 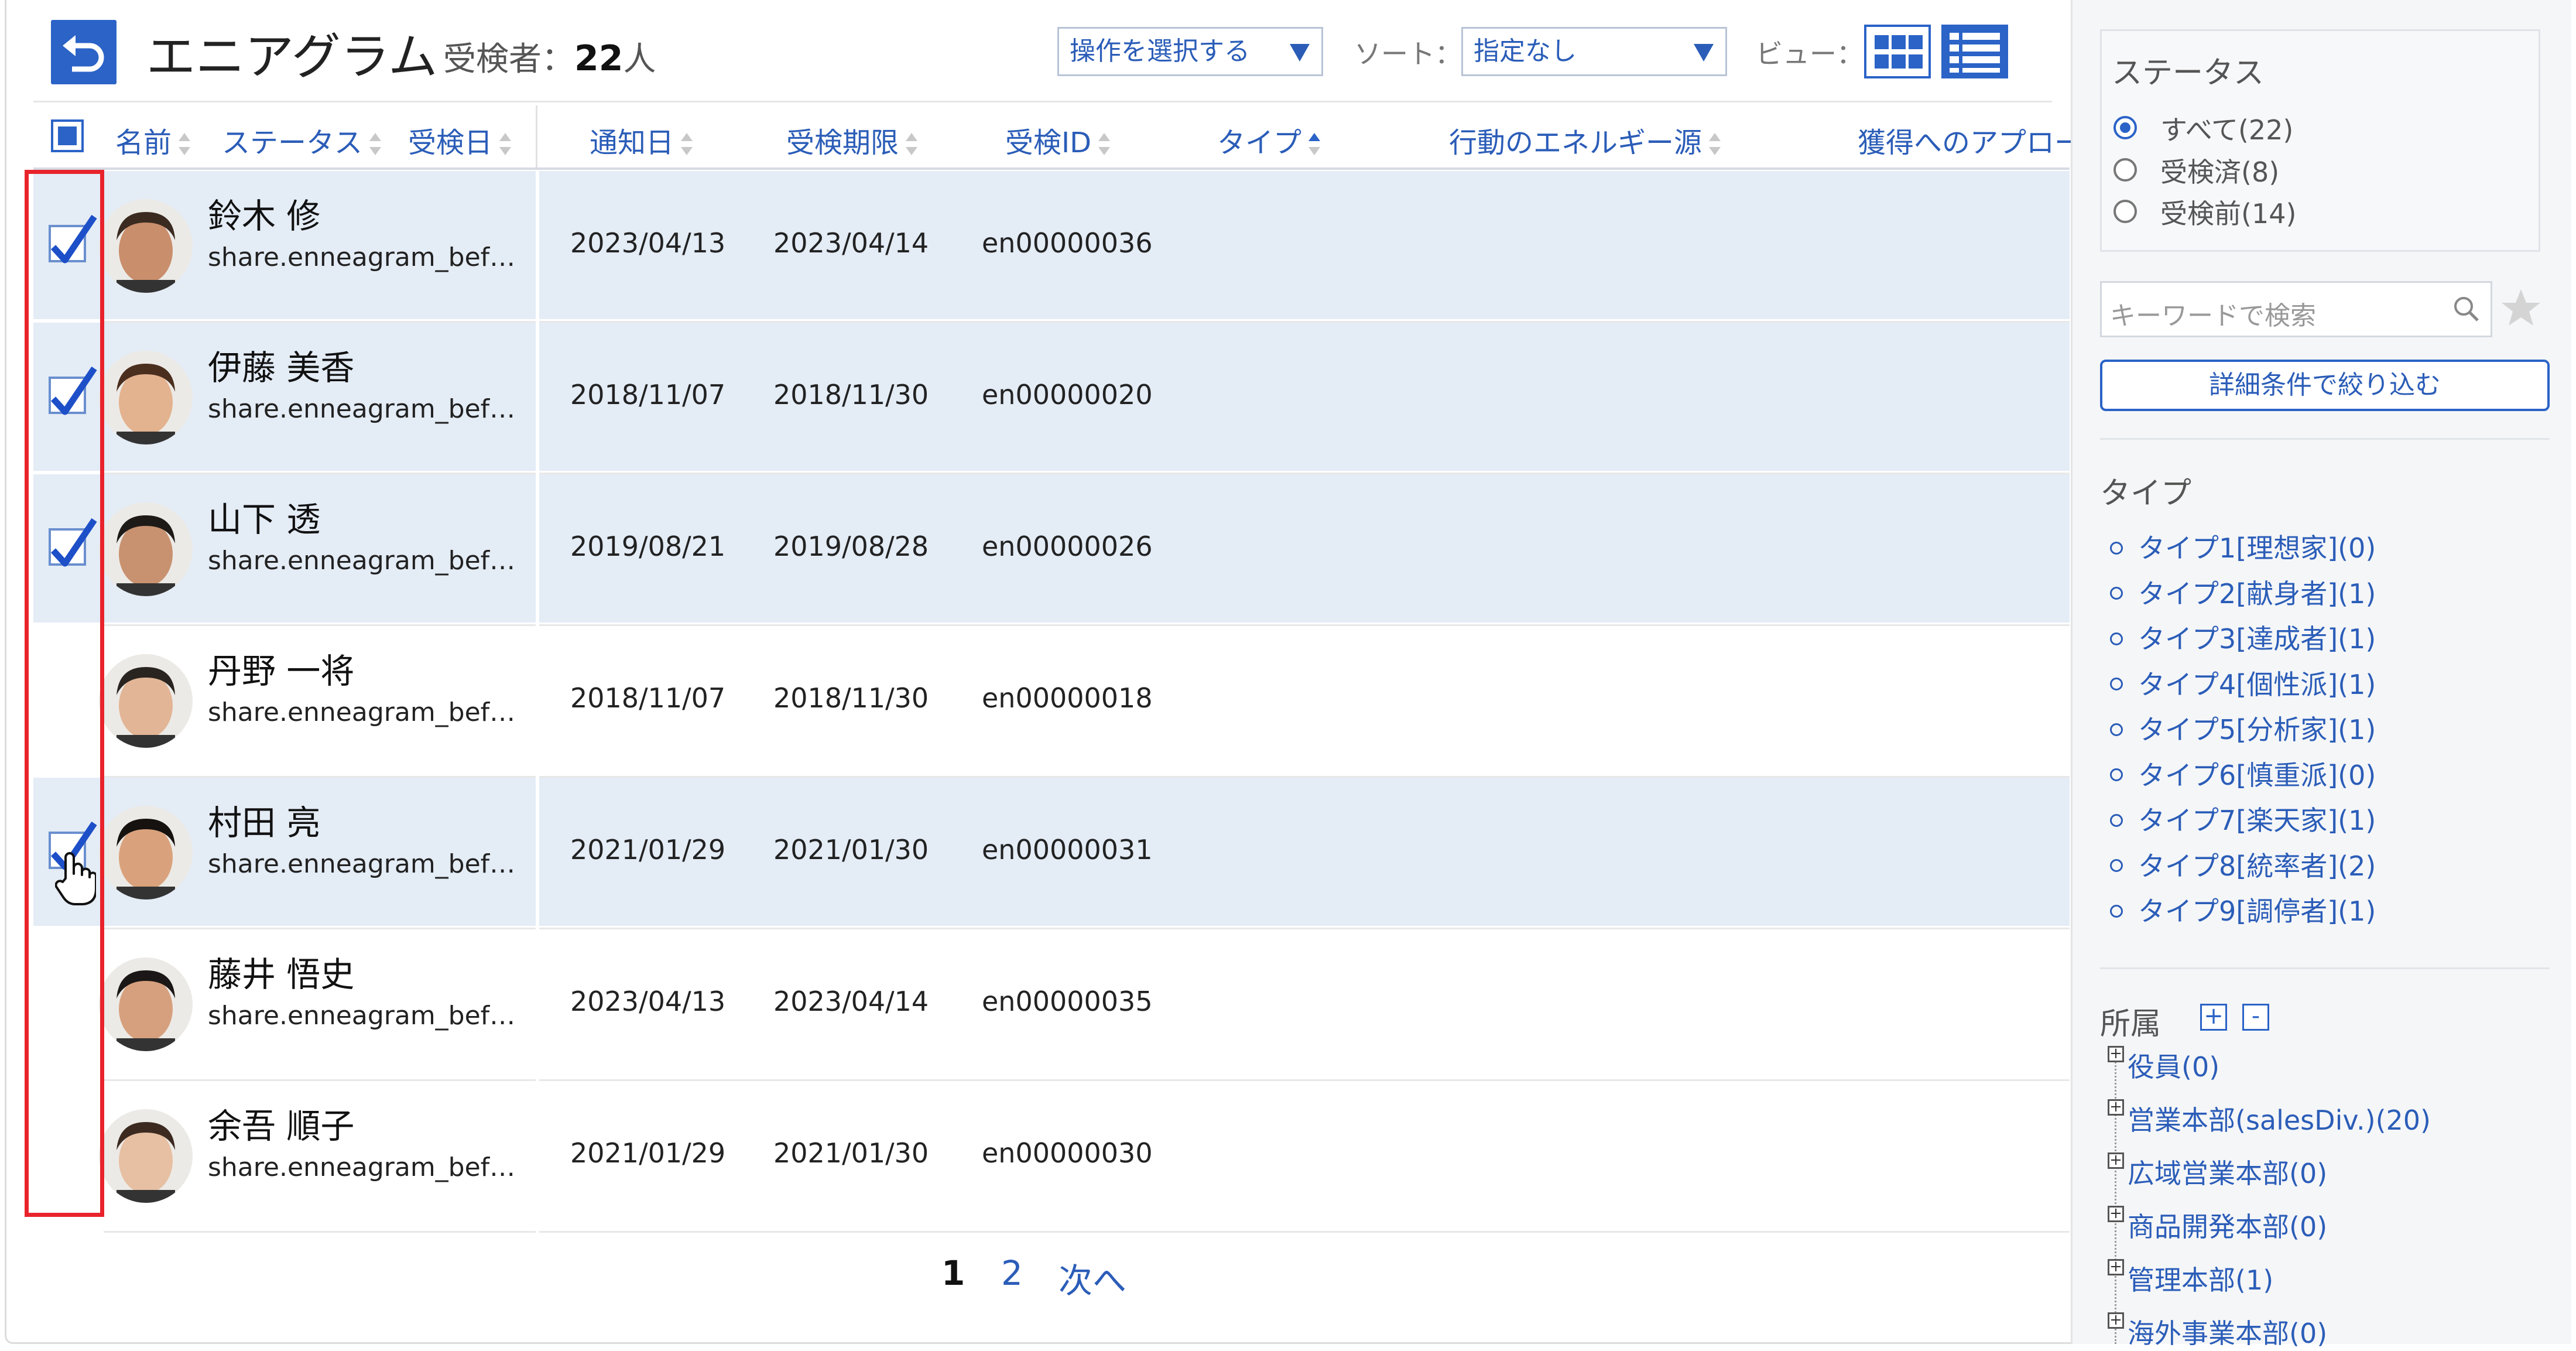 I want to click on column-header-deadline: 受検期限, so click(x=852, y=139).